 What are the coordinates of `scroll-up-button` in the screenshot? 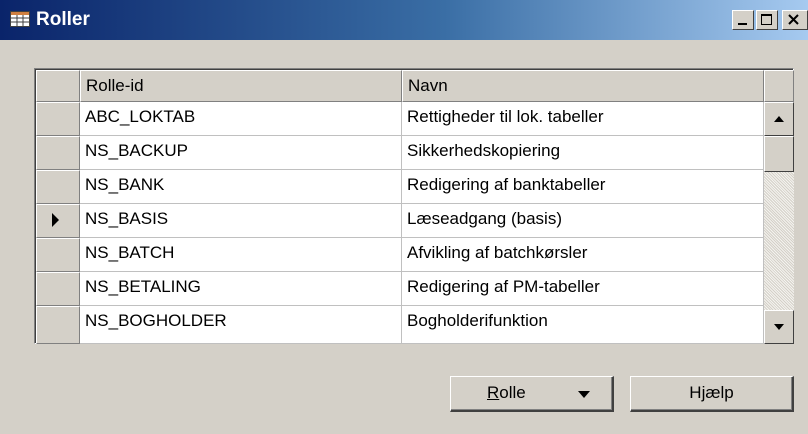 It's located at (779, 119).